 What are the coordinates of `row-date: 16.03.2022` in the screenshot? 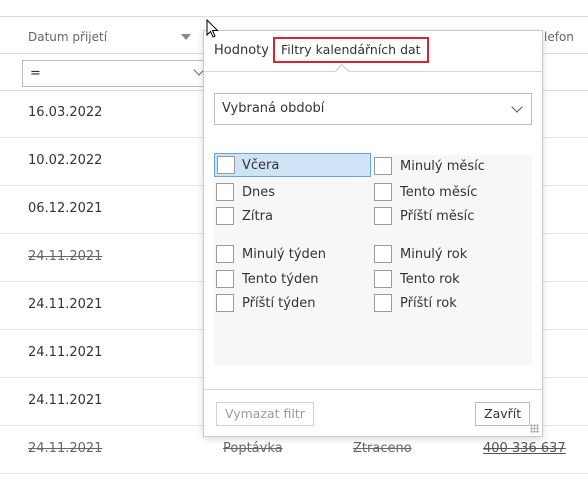 It's located at (65, 112).